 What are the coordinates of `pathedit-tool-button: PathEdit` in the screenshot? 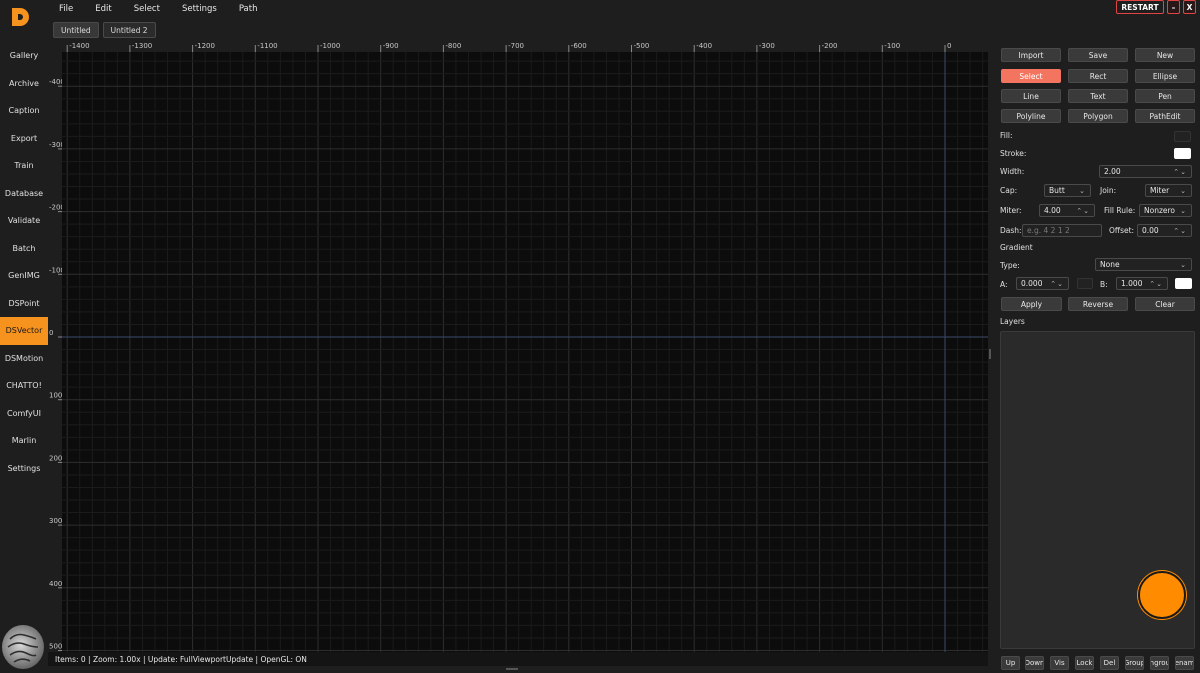 It's located at (1165, 116).